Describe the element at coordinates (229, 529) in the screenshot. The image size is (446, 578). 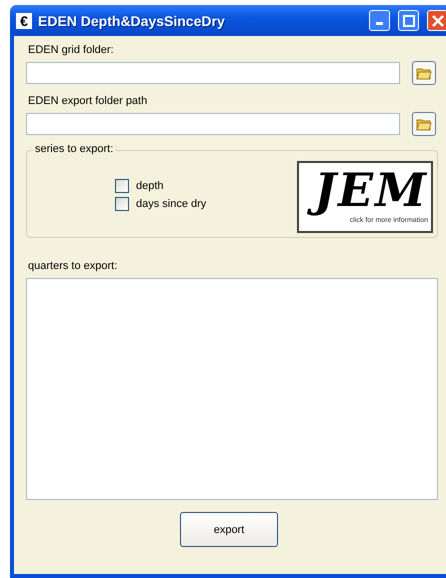
I see `export-button: export` at that location.